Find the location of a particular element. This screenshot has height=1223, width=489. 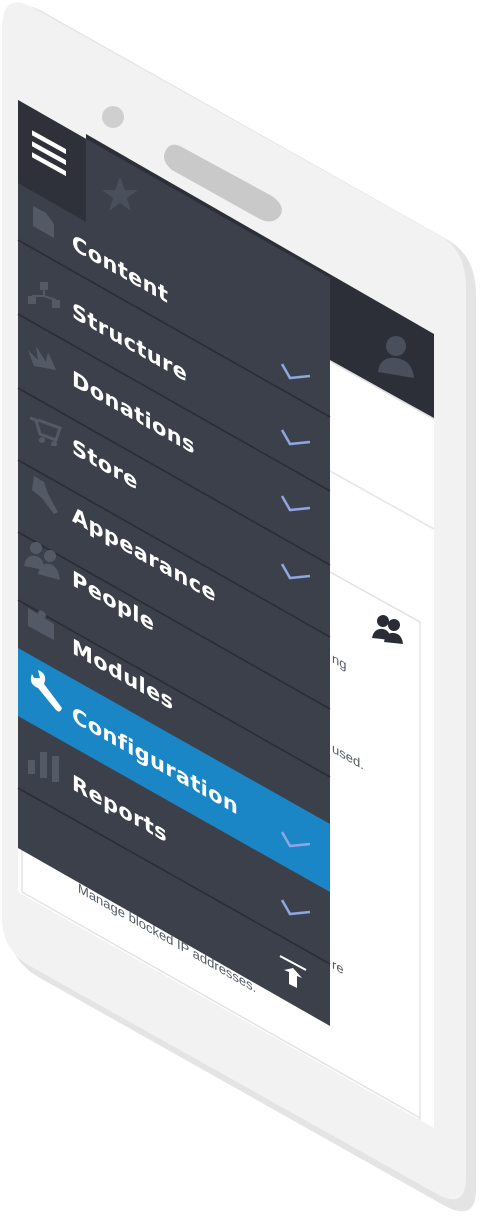

hamburger-menu-icon is located at coordinates (50, 156).